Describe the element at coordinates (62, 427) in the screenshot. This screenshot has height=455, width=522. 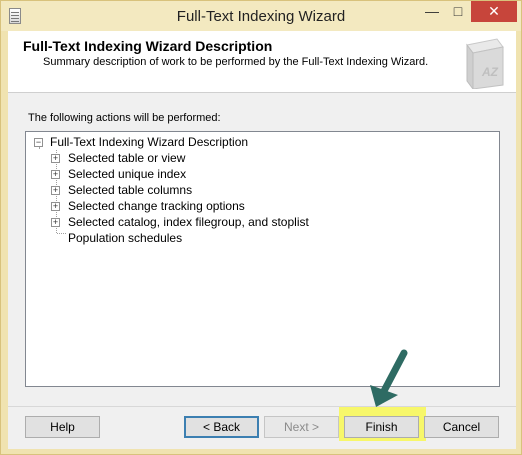
I see `help-button: Help` at that location.